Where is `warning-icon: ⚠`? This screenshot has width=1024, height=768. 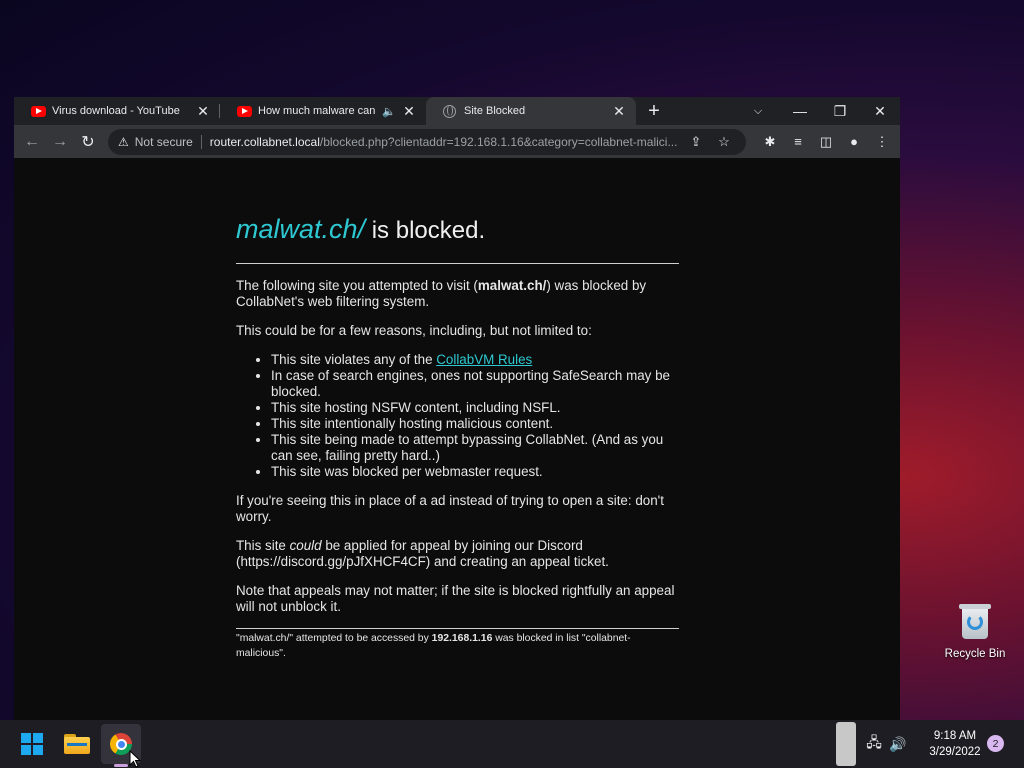 warning-icon: ⚠ is located at coordinates (123, 142).